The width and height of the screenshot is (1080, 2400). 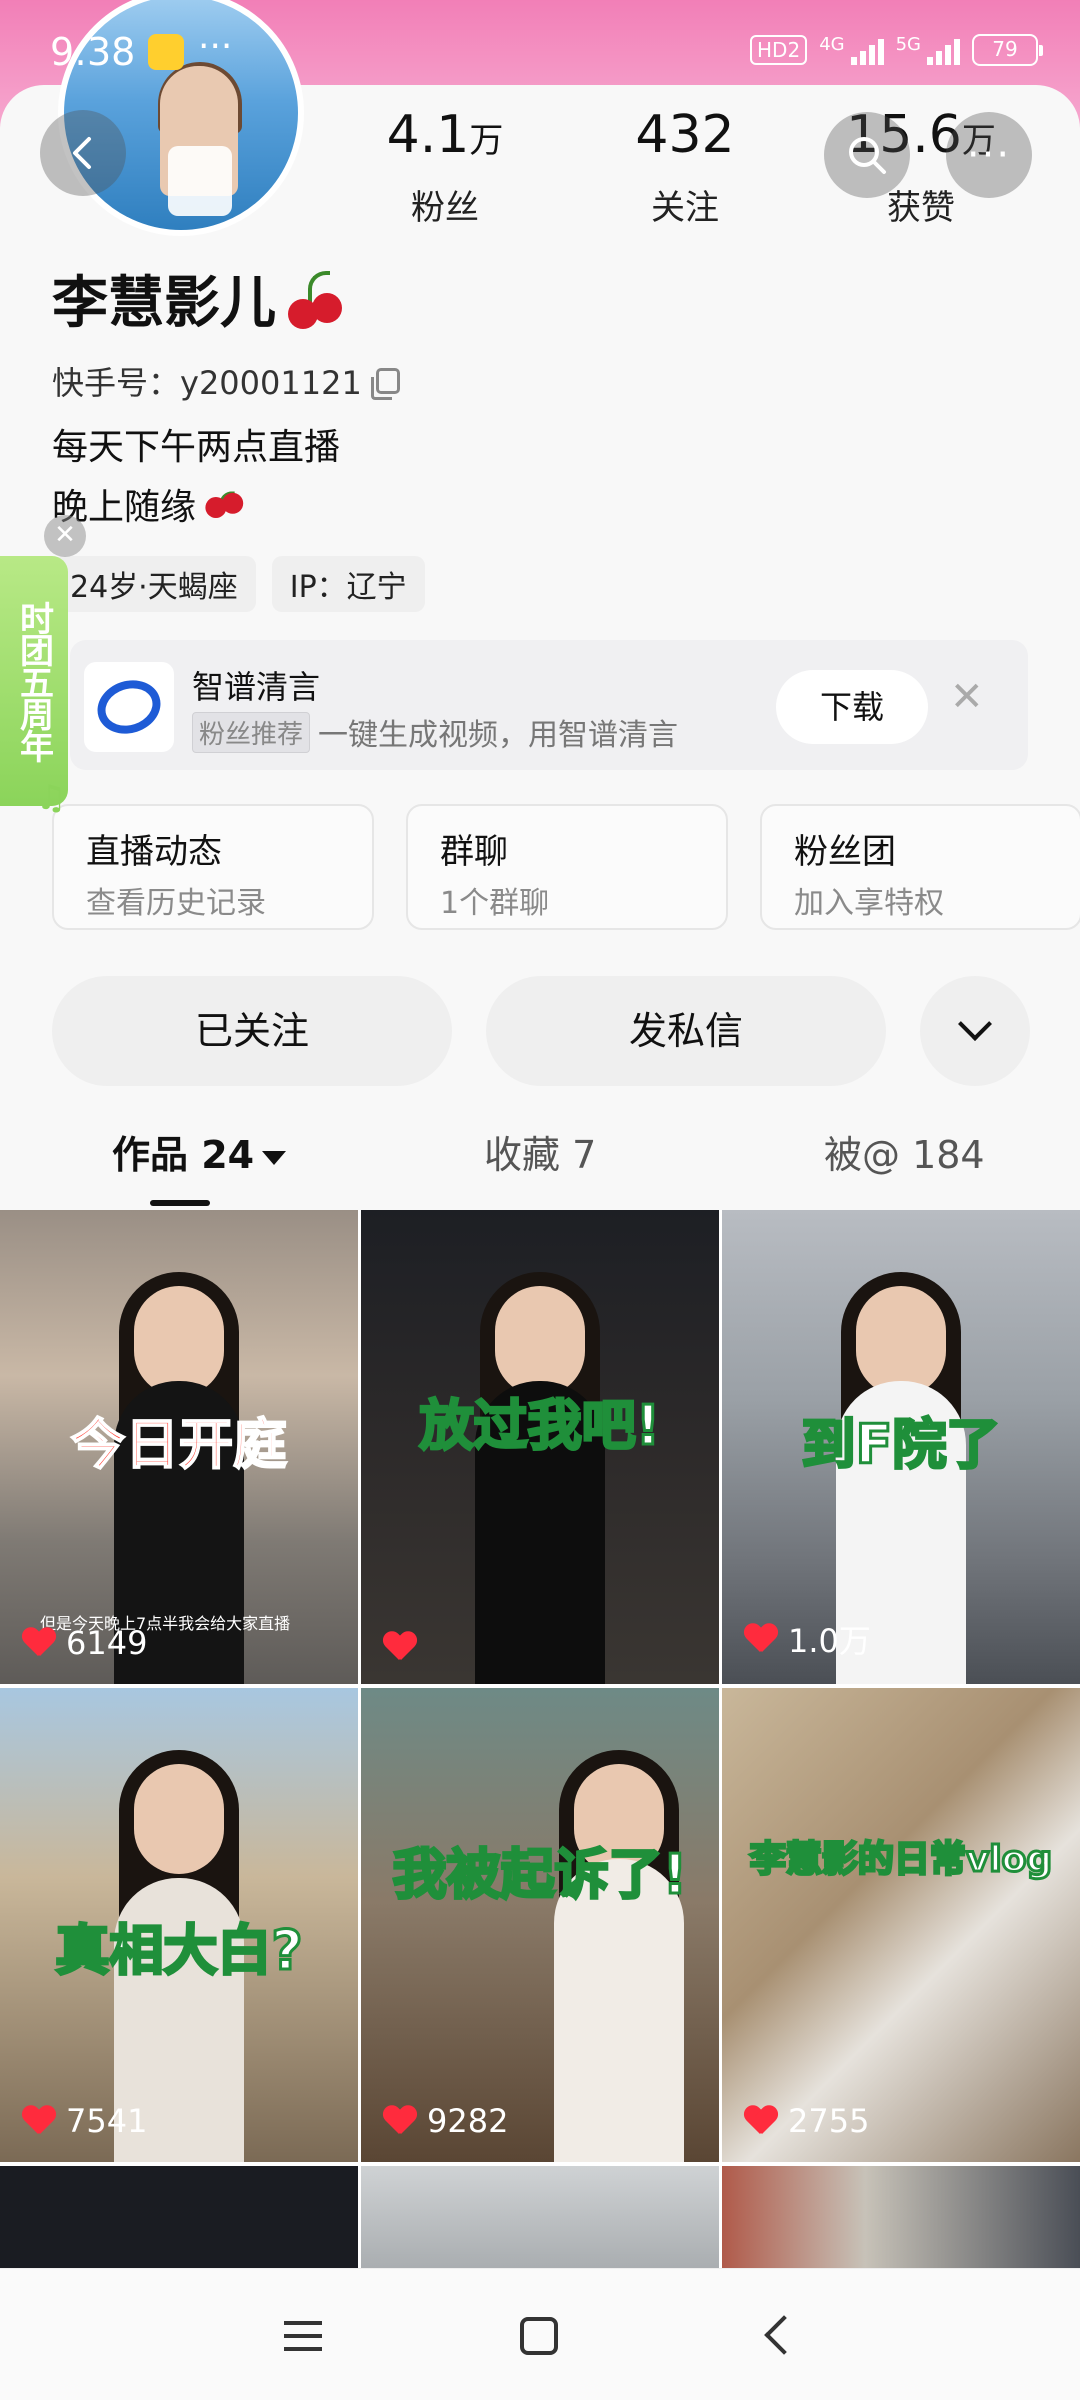 I want to click on back-button, so click(x=83, y=153).